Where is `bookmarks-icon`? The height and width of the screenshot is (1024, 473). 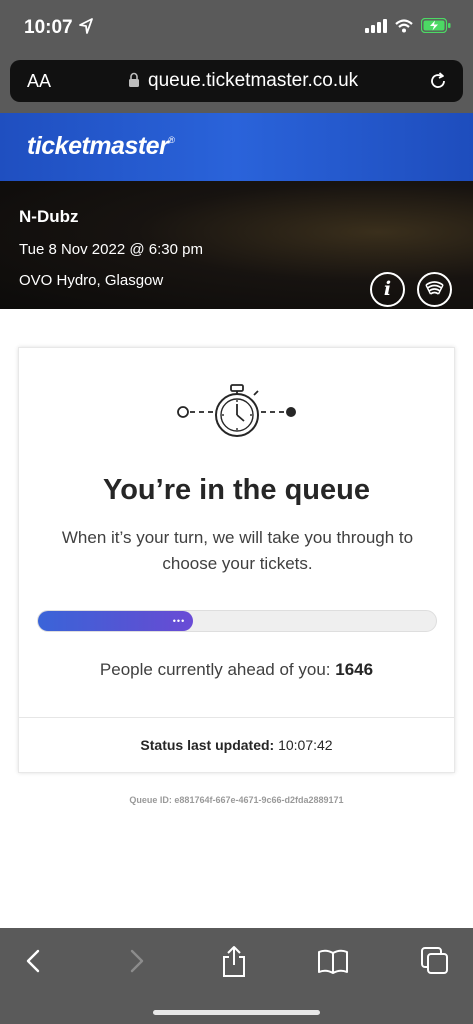 bookmarks-icon is located at coordinates (333, 961).